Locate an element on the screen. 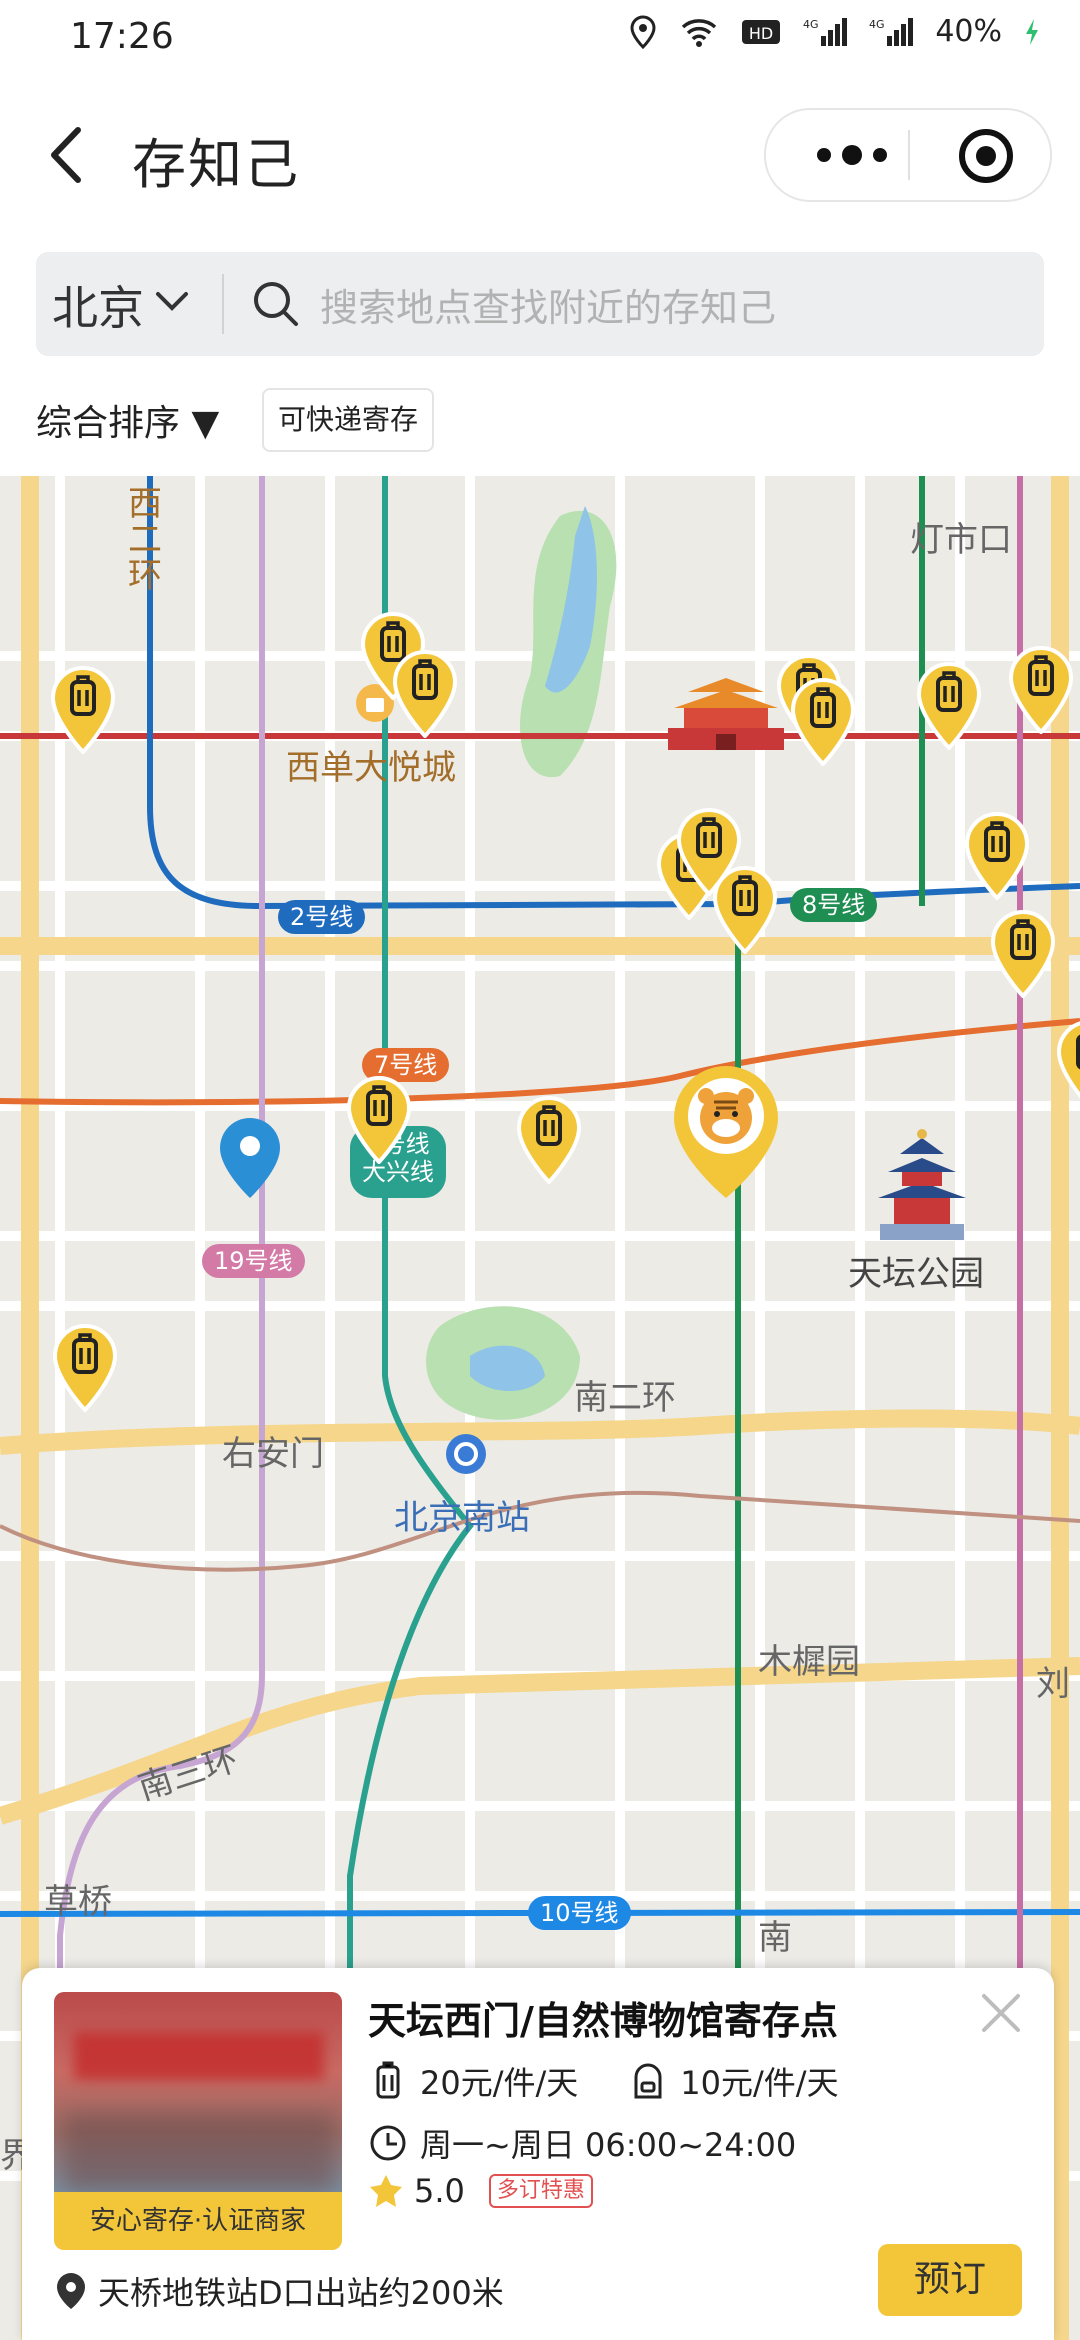 Image resolution: width=1080 pixels, height=2340 pixels. status-time: 17:26 is located at coordinates (122, 36).